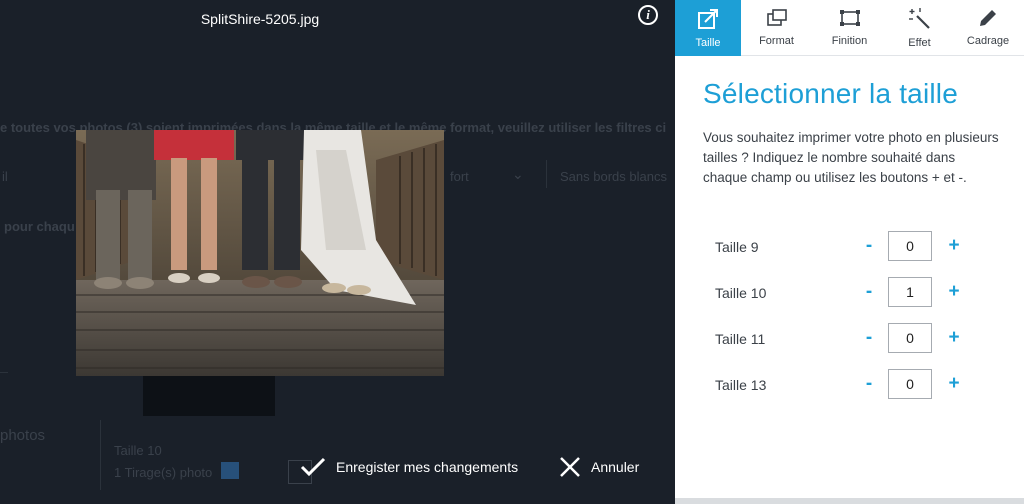 The image size is (1024, 504). I want to click on photo-filename: SplitShire-5205.jpg, so click(260, 19).